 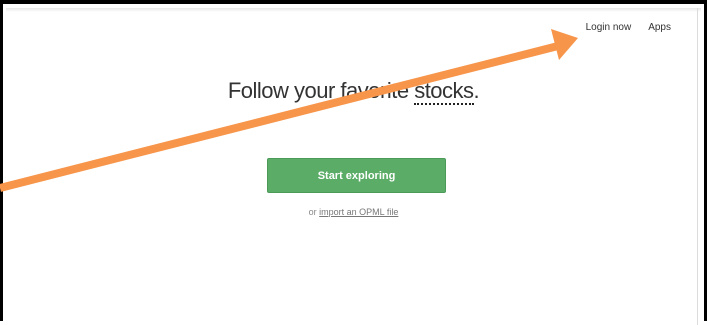 What do you see at coordinates (321, 90) in the screenshot?
I see `headline-prefix: Follow your favorite` at bounding box center [321, 90].